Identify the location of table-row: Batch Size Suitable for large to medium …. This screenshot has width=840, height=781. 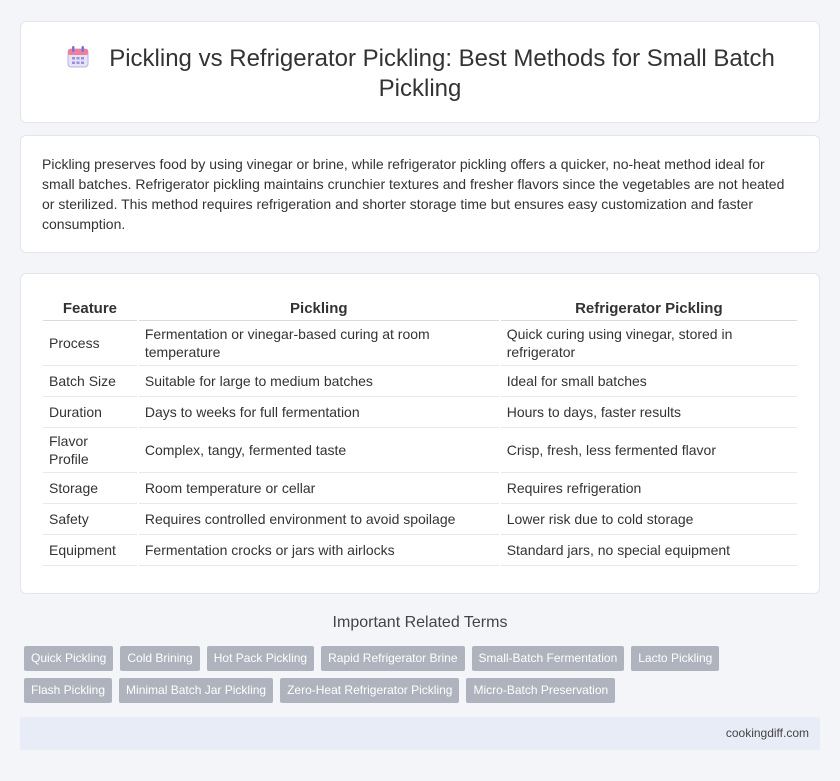
(420, 381).